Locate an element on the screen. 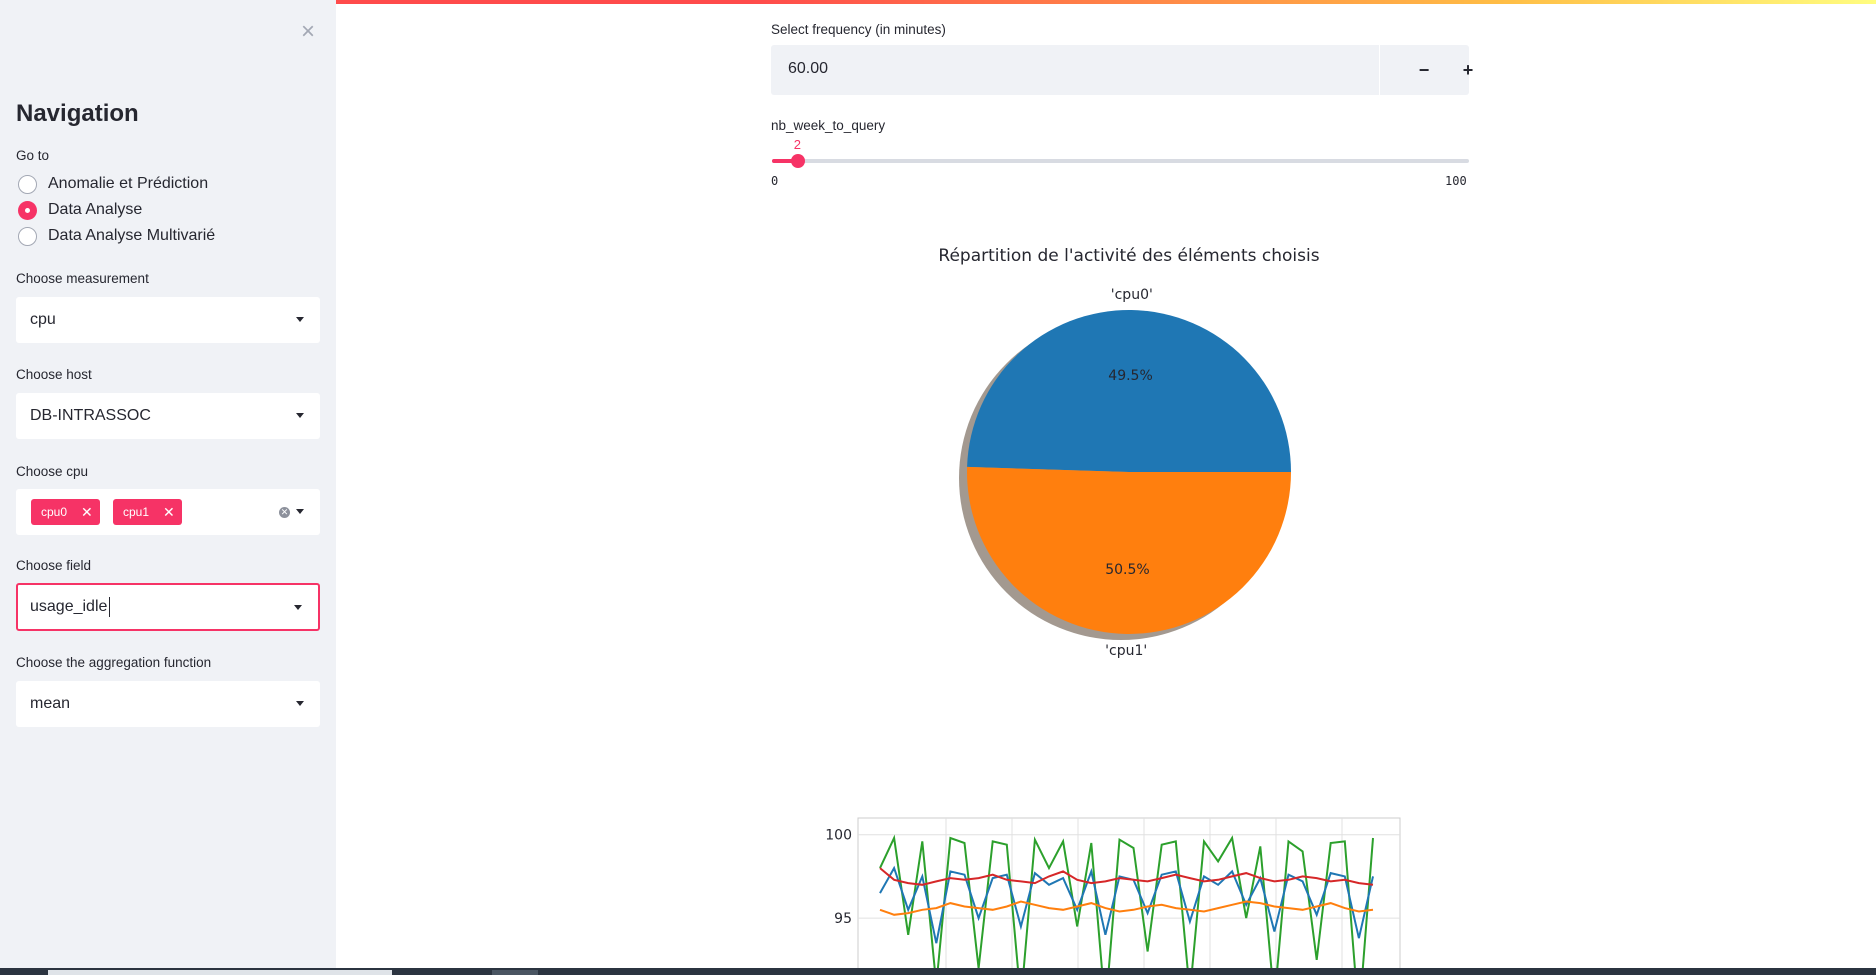 The height and width of the screenshot is (975, 1876). line-chart: 1009590 is located at coordinates (1113, 892).